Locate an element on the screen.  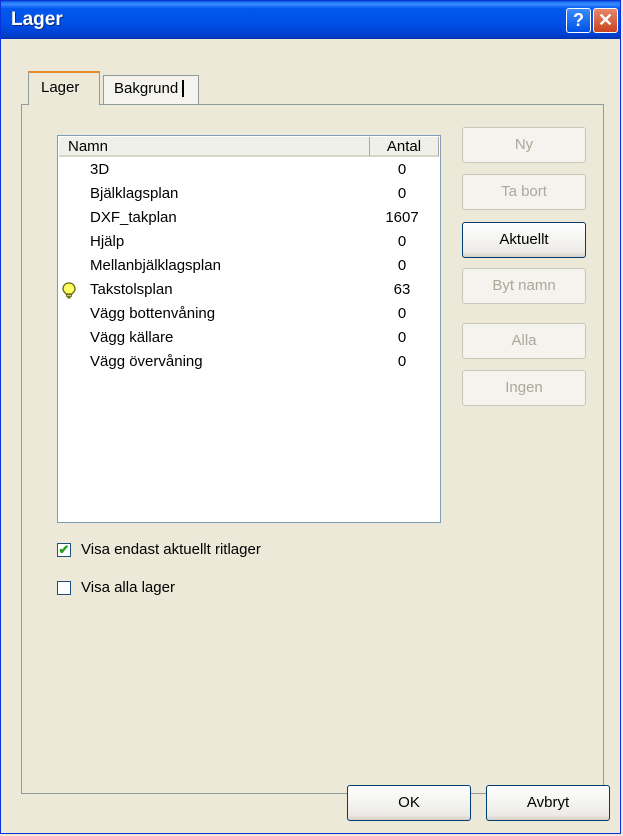
show-current-only-checkbox: ✔ is located at coordinates (64, 550).